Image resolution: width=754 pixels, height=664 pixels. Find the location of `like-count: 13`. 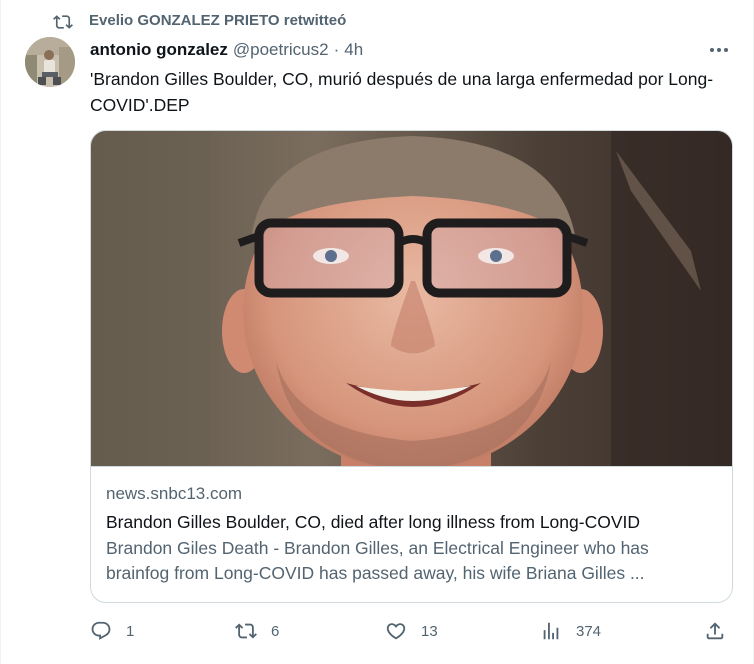

like-count: 13 is located at coordinates (429, 631).